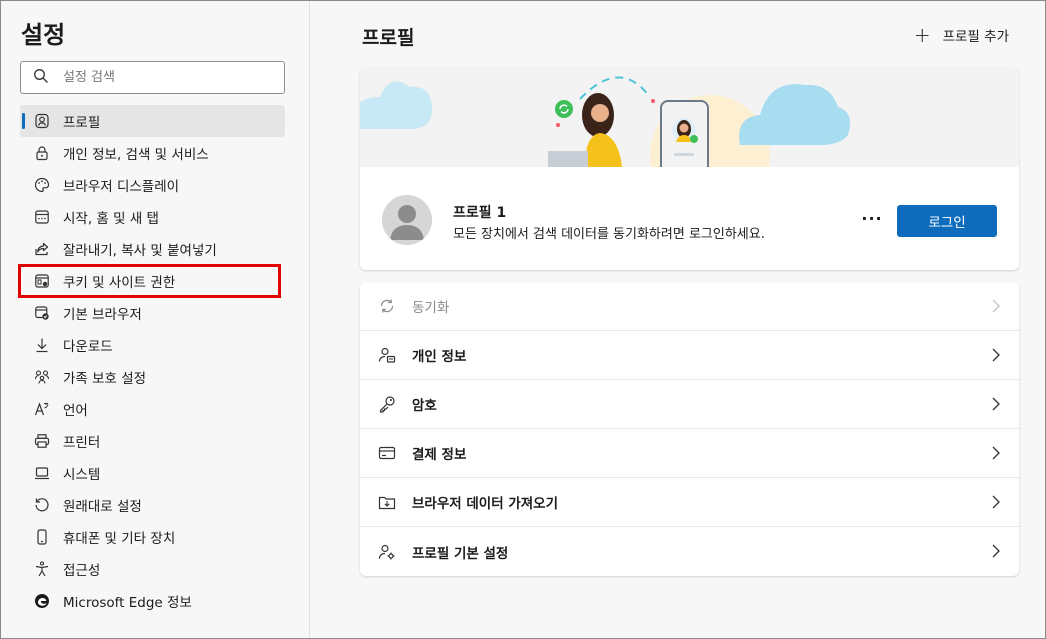  I want to click on sidebar-item-label: 잘라내기, 복사 및 붙여넣기, so click(140, 251).